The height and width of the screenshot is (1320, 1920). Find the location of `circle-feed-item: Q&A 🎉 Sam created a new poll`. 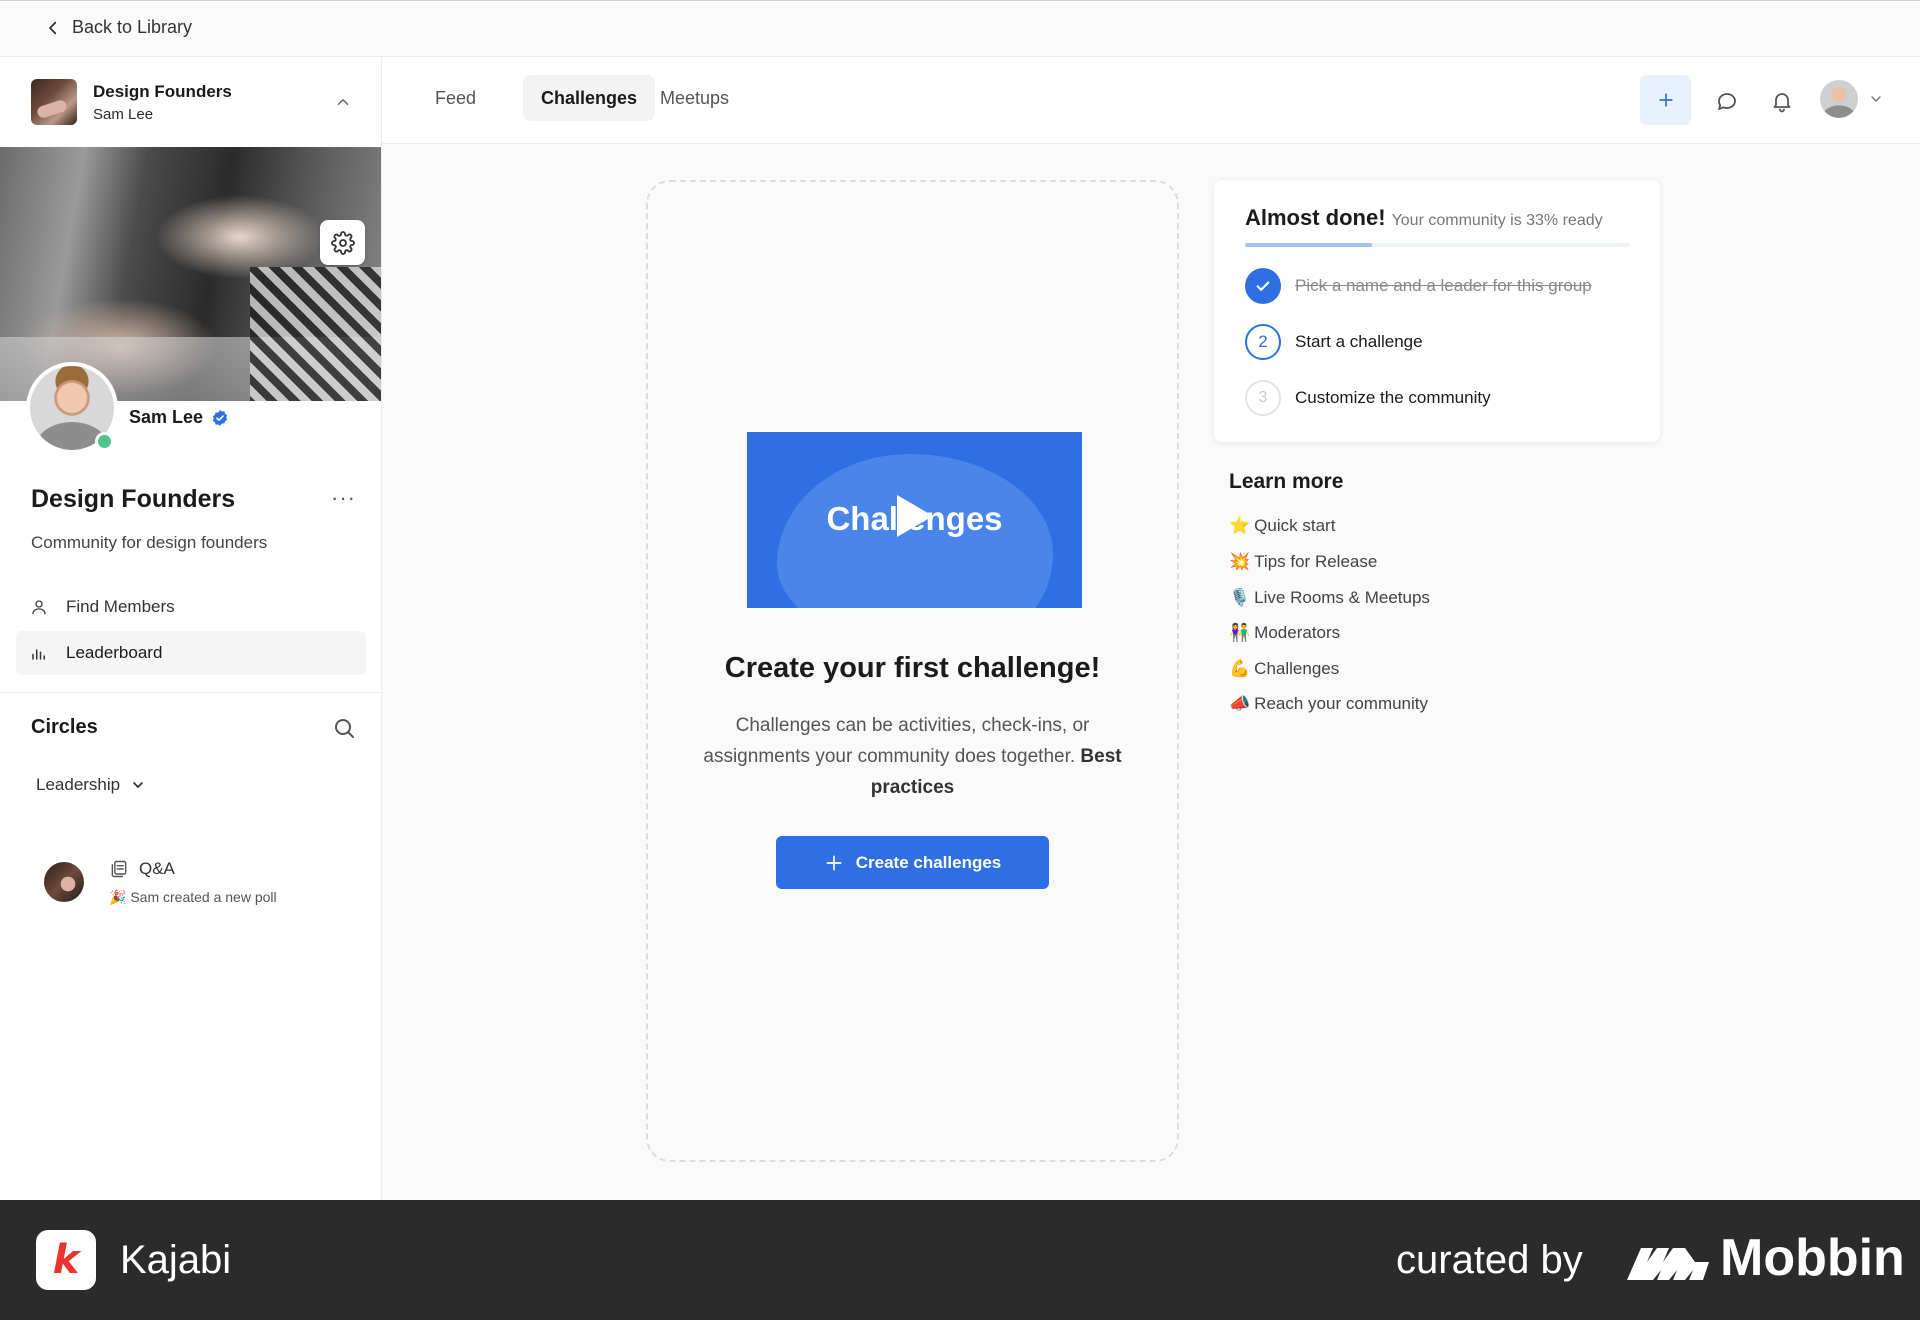

circle-feed-item: Q&A 🎉 Sam created a new poll is located at coordinates (204, 882).